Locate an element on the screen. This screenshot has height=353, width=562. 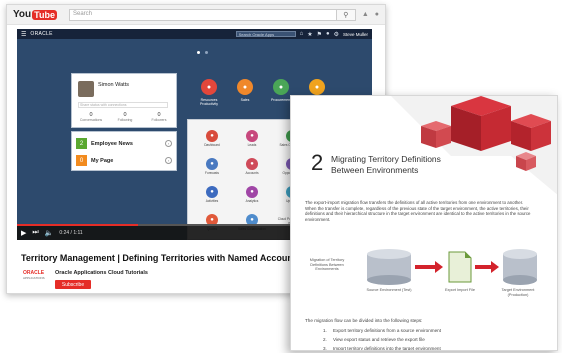
tile-accounts: ● Accounts is located at coordinates (252, 167).